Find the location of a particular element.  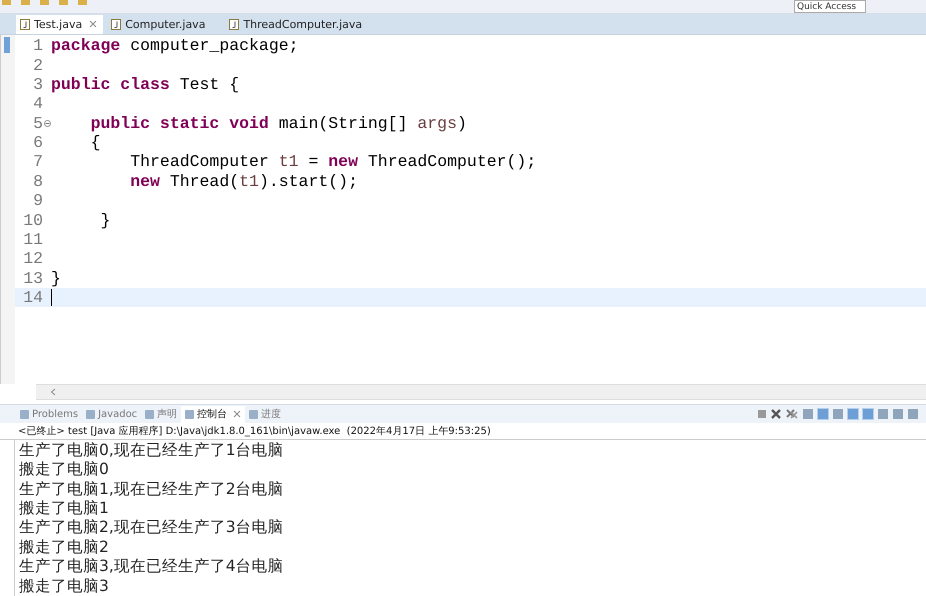

editor-tab: Test.java is located at coordinates (60, 24).